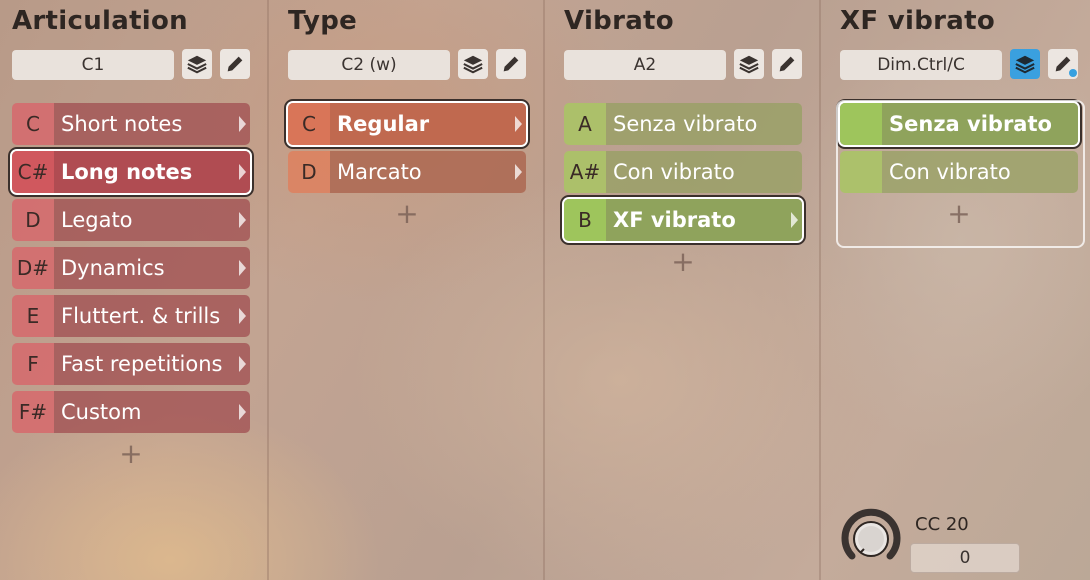  Describe the element at coordinates (704, 220) in the screenshot. I see `item-label: XF vibrato` at that location.